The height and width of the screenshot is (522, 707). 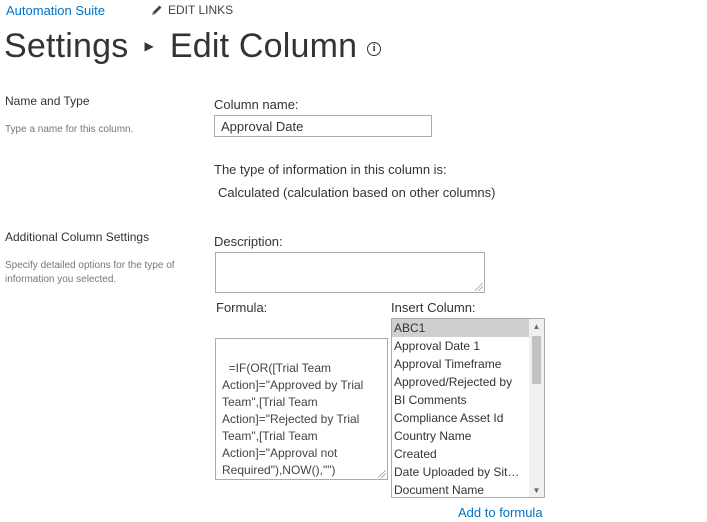 What do you see at coordinates (69, 129) in the screenshot?
I see `name-type-section-description: Type a name for this column.` at bounding box center [69, 129].